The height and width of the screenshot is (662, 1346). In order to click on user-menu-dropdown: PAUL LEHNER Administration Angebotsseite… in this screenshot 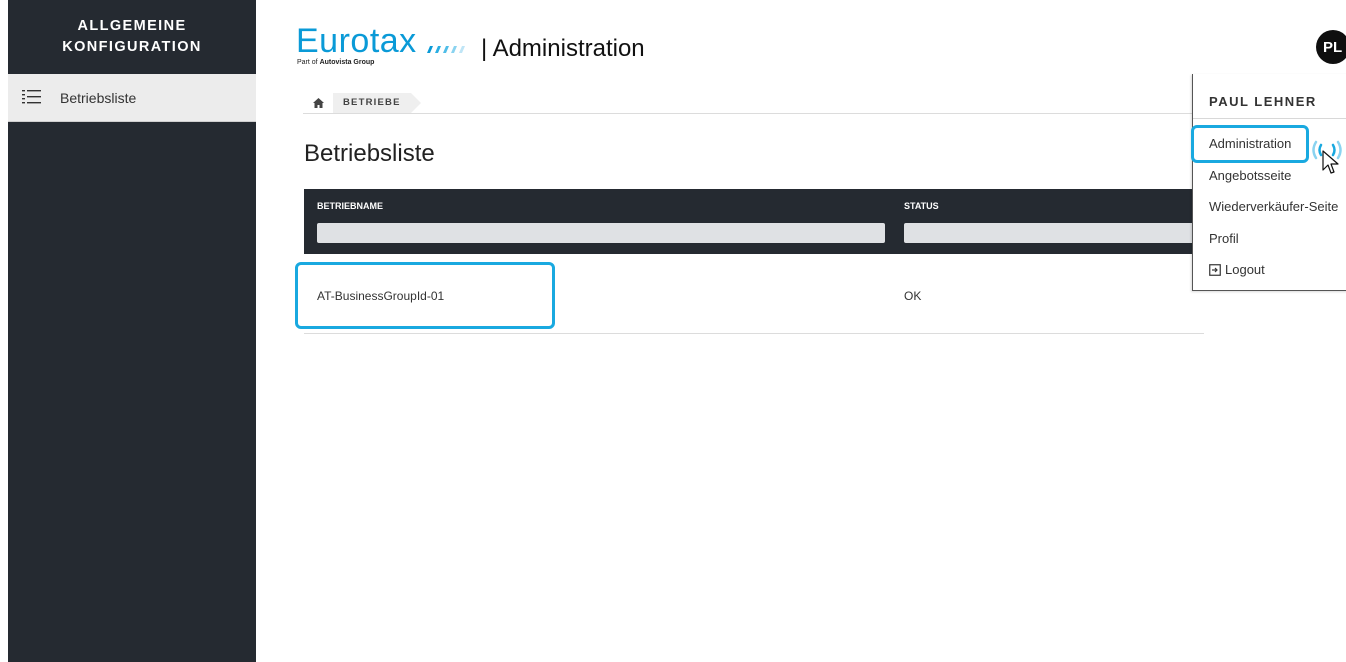, I will do `click(1269, 182)`.